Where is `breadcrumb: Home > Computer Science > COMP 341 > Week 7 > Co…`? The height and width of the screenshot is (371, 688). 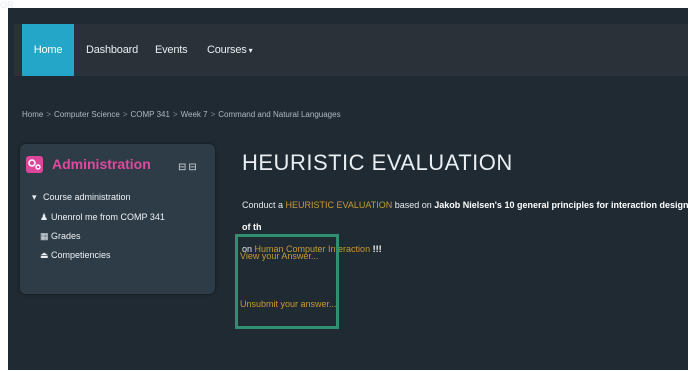
breadcrumb: Home > Computer Science > COMP 341 > Week 7 > Co… is located at coordinates (181, 114).